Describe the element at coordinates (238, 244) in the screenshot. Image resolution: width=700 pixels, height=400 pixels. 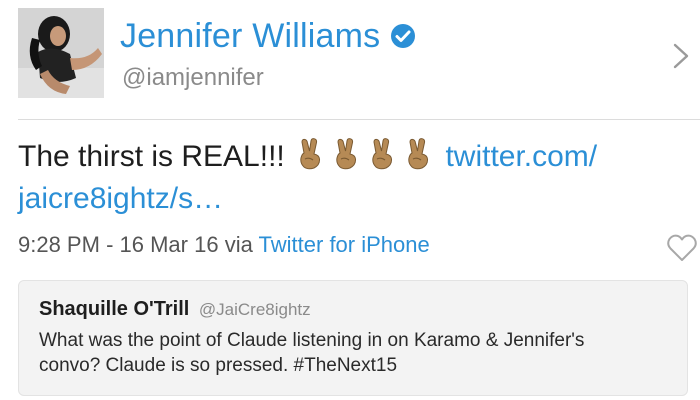
I see `via-label: via` at that location.